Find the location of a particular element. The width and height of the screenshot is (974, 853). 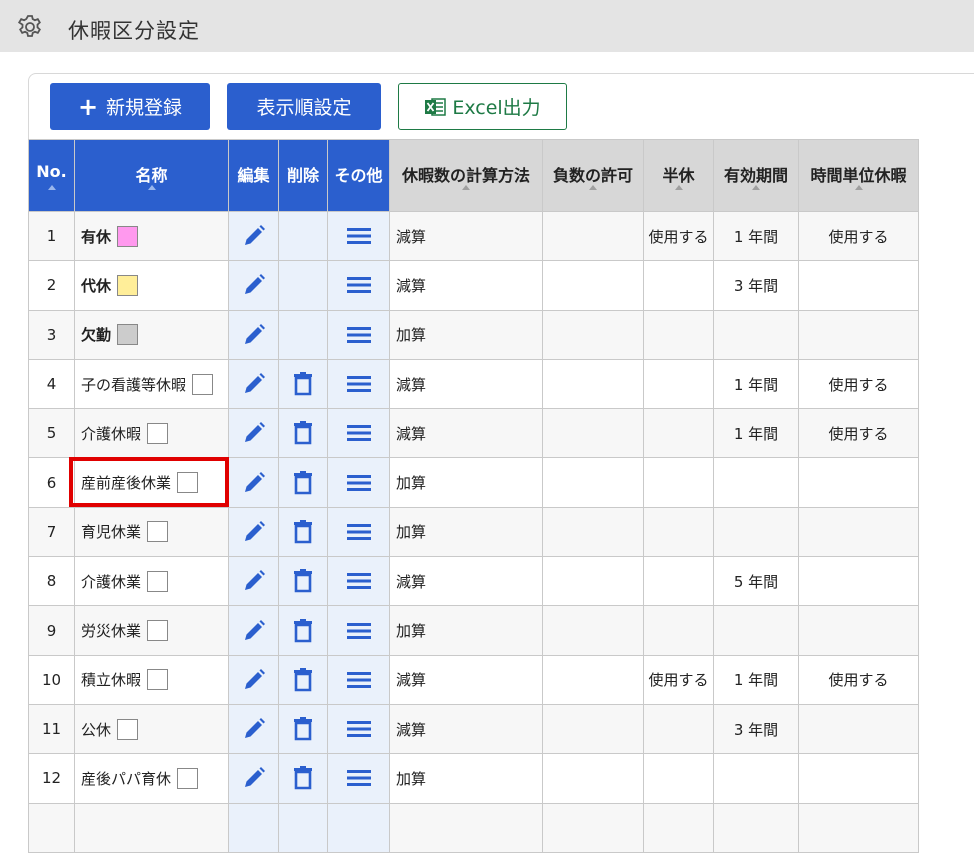

new-register-button: + 新規登録 is located at coordinates (130, 106).